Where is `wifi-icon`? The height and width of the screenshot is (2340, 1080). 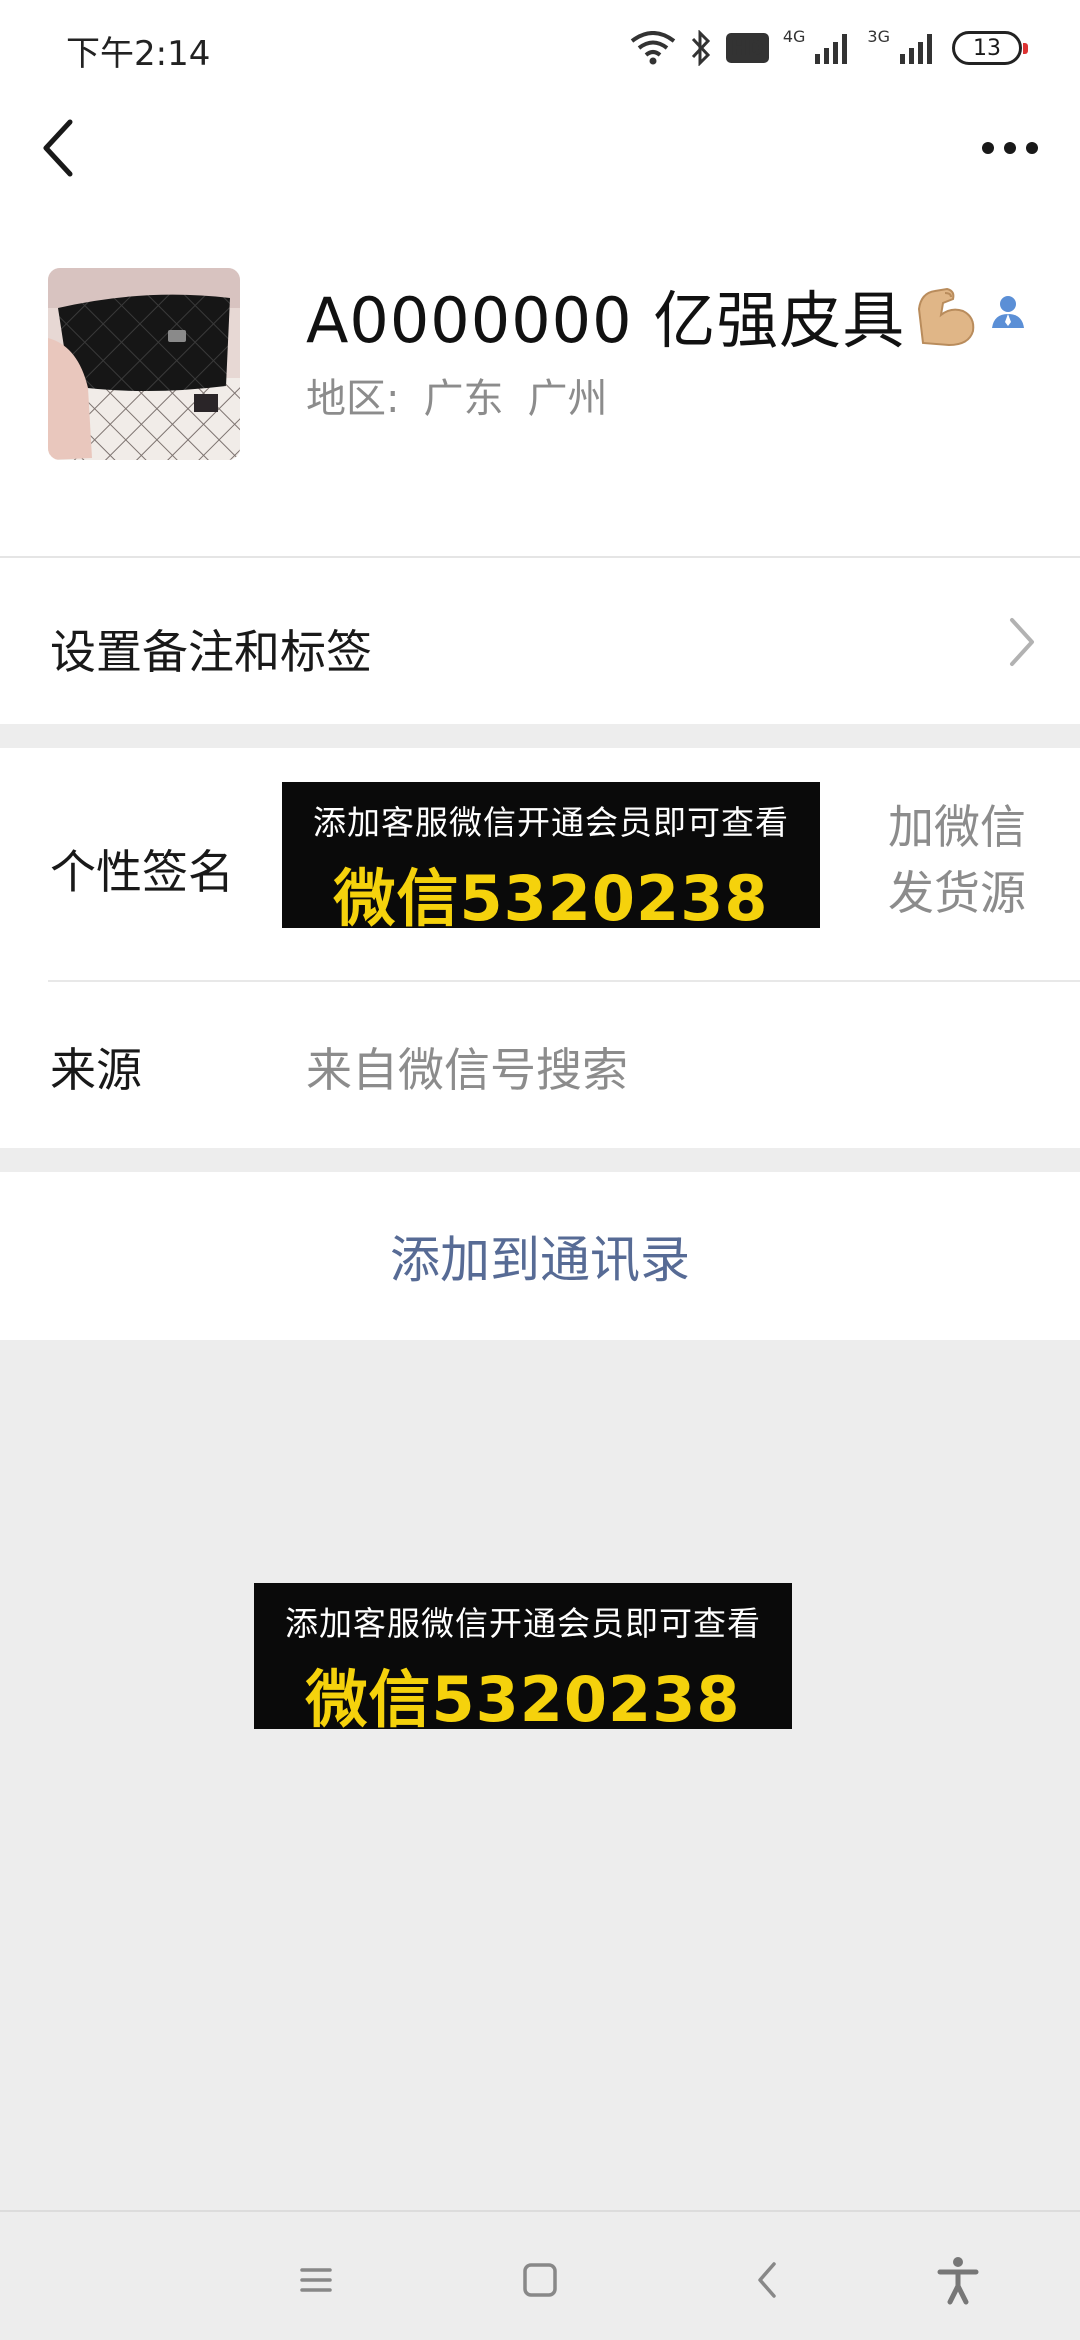
wifi-icon is located at coordinates (653, 48).